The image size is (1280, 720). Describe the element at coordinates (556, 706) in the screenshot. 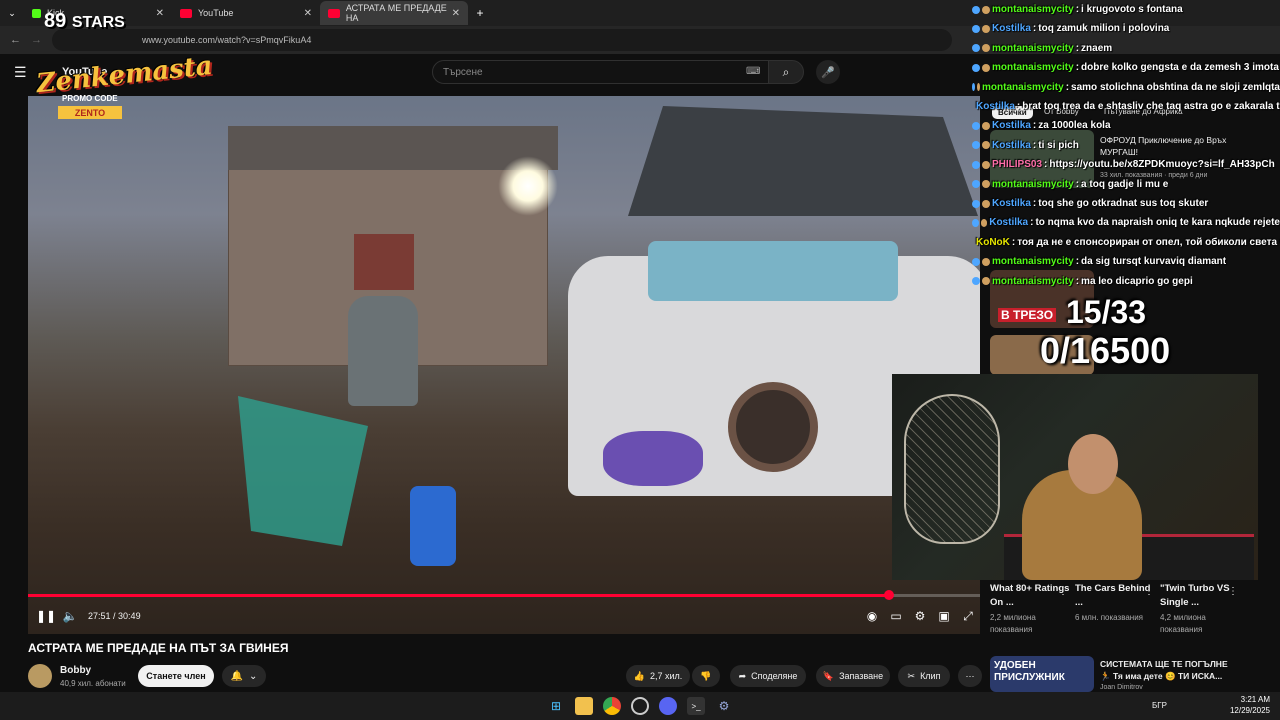

I see `start-icon: ⊞` at that location.